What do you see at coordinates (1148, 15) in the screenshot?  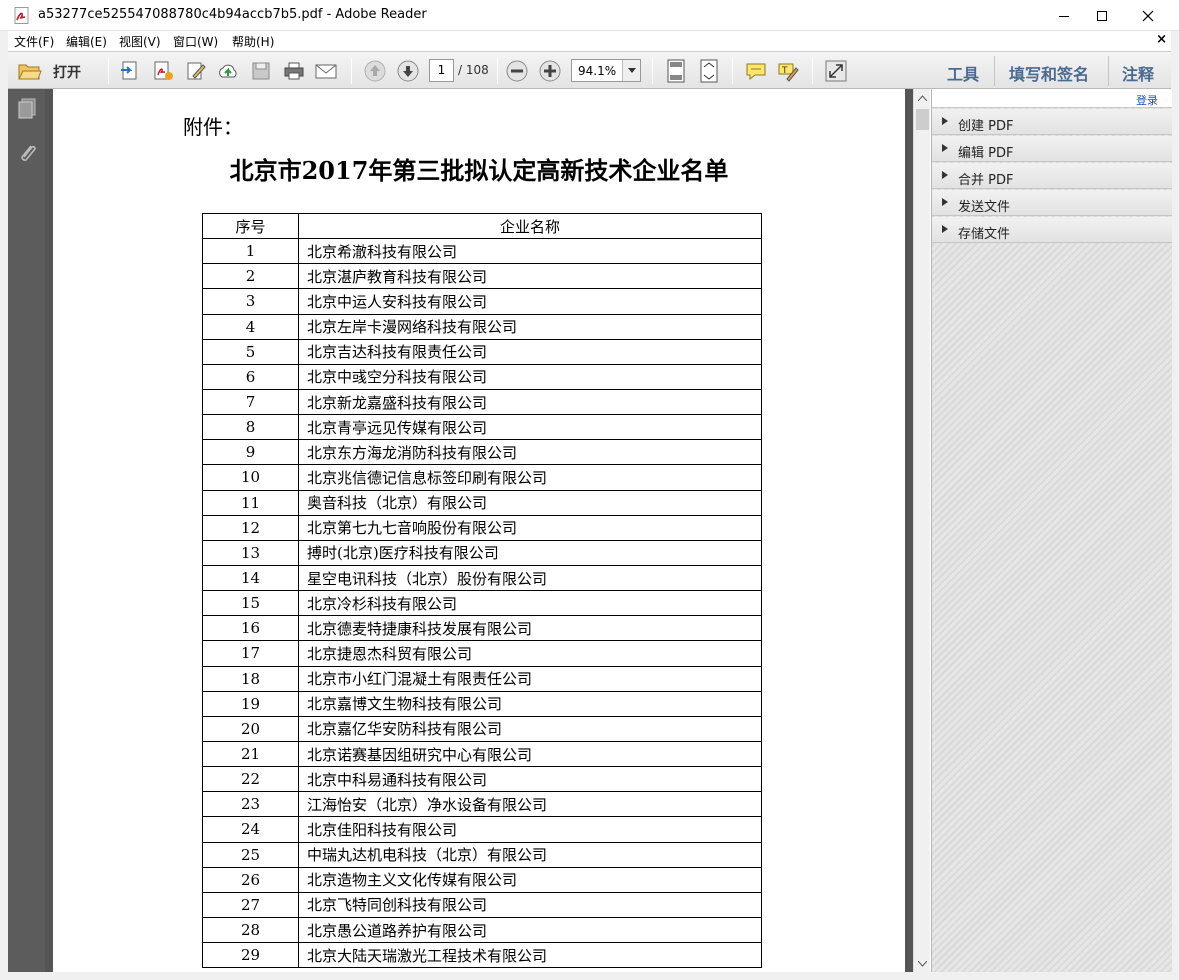 I see `close-window-button` at bounding box center [1148, 15].